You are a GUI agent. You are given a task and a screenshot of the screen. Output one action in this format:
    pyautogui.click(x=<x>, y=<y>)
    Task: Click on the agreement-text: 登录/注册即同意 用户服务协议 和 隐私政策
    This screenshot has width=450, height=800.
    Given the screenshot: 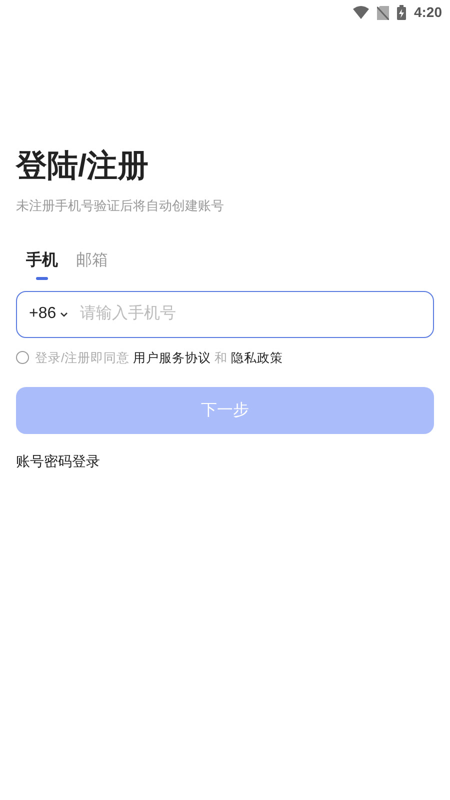 What is the action you would take?
    pyautogui.click(x=159, y=358)
    